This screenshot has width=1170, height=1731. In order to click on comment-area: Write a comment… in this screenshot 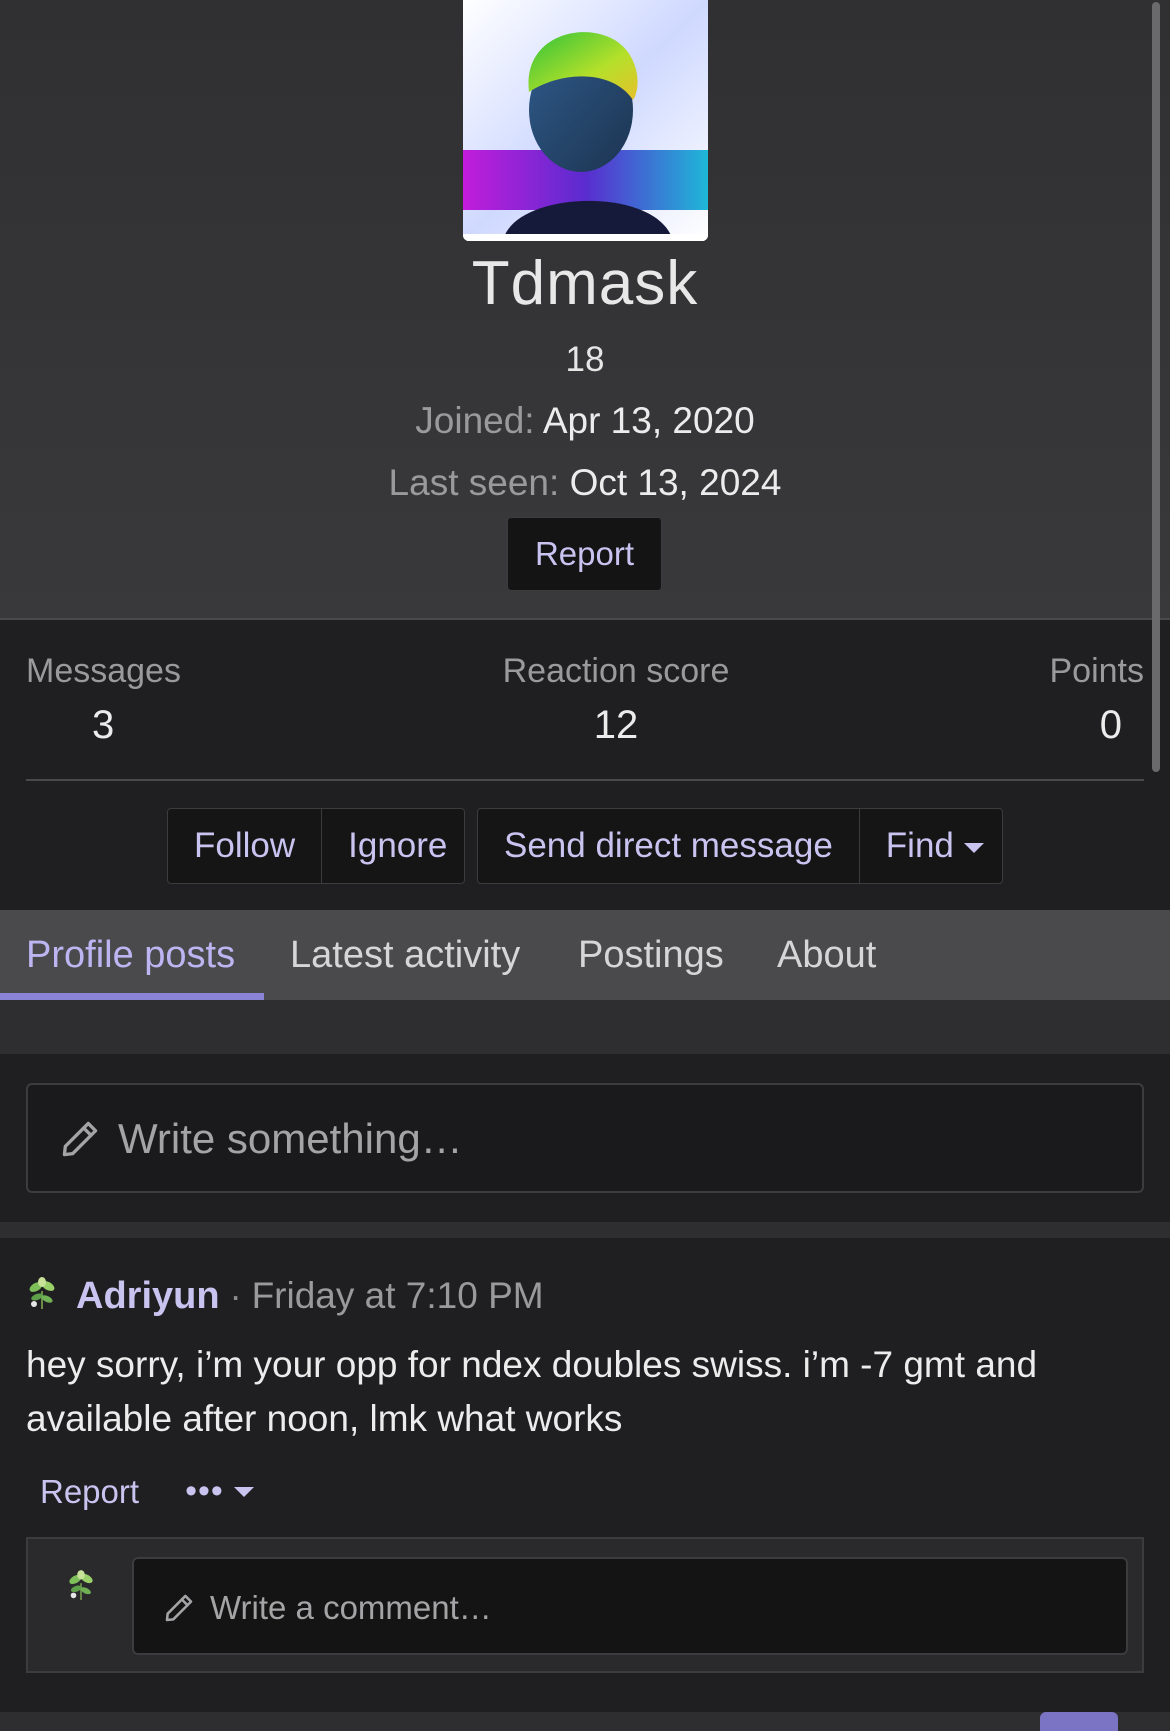, I will do `click(585, 1605)`.